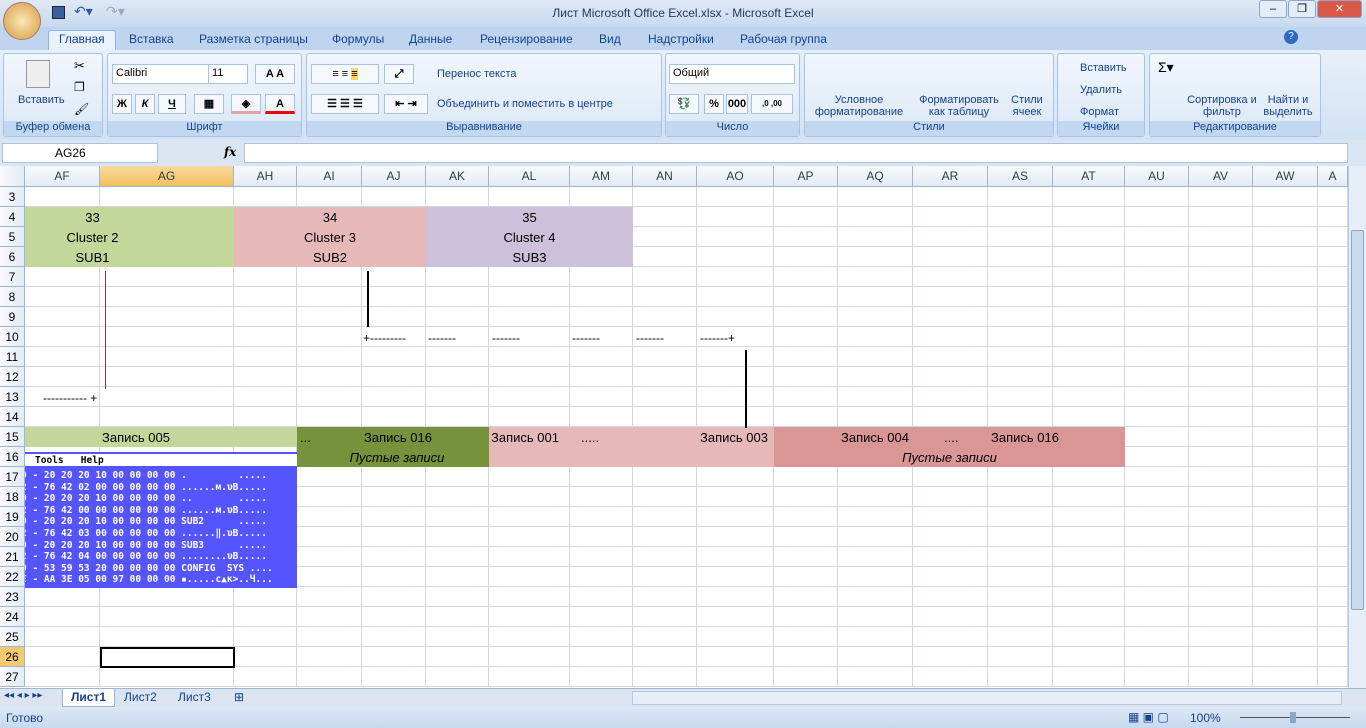 Image resolution: width=1366 pixels, height=728 pixels. What do you see at coordinates (1205, 718) in the screenshot?
I see `zoom-level: 100%` at bounding box center [1205, 718].